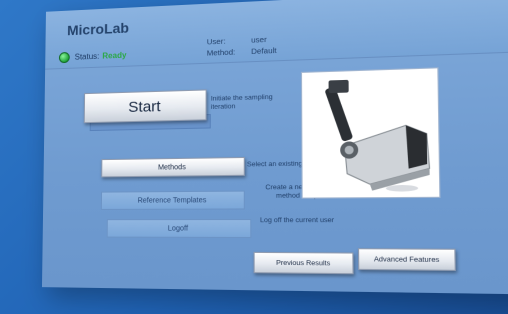  Describe the element at coordinates (297, 220) in the screenshot. I see `logoff-description: Log off the current user` at that location.